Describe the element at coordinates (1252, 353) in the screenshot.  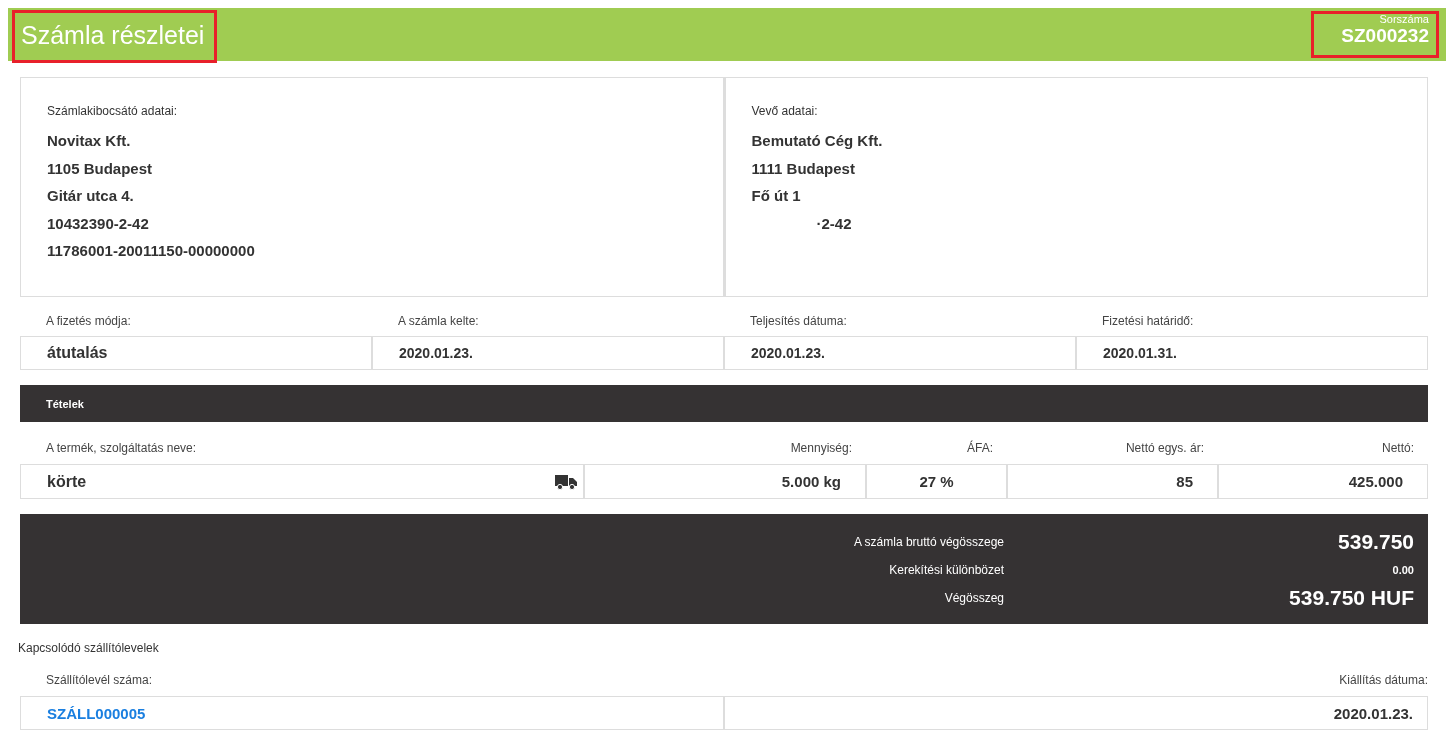
I see `field-value: 2020.01.31.` at that location.